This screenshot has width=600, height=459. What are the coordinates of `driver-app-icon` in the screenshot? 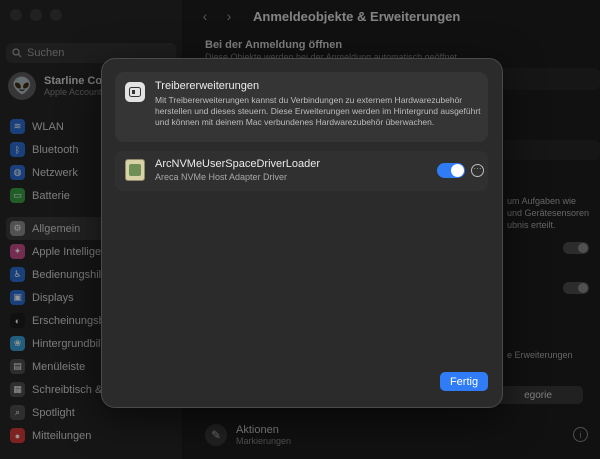 It's located at (135, 170).